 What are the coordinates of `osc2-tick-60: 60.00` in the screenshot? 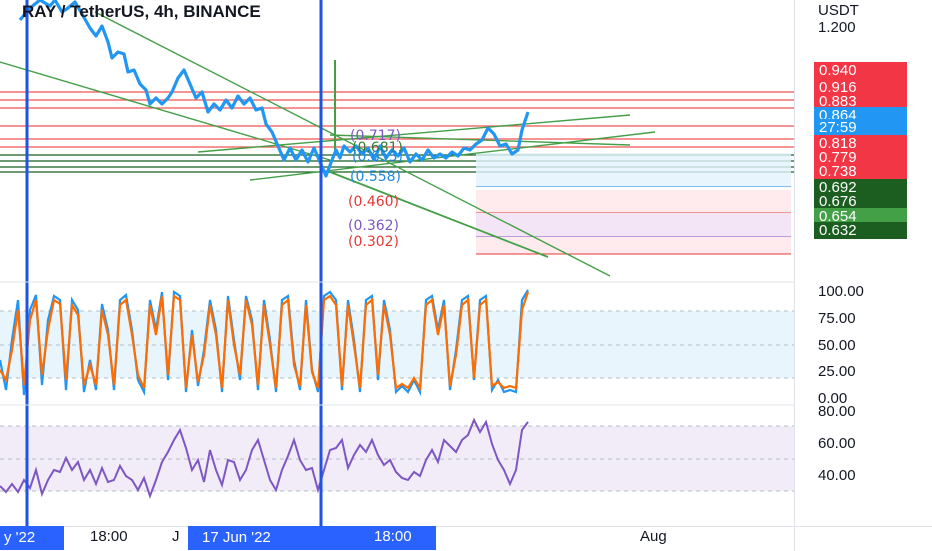 It's located at (837, 443).